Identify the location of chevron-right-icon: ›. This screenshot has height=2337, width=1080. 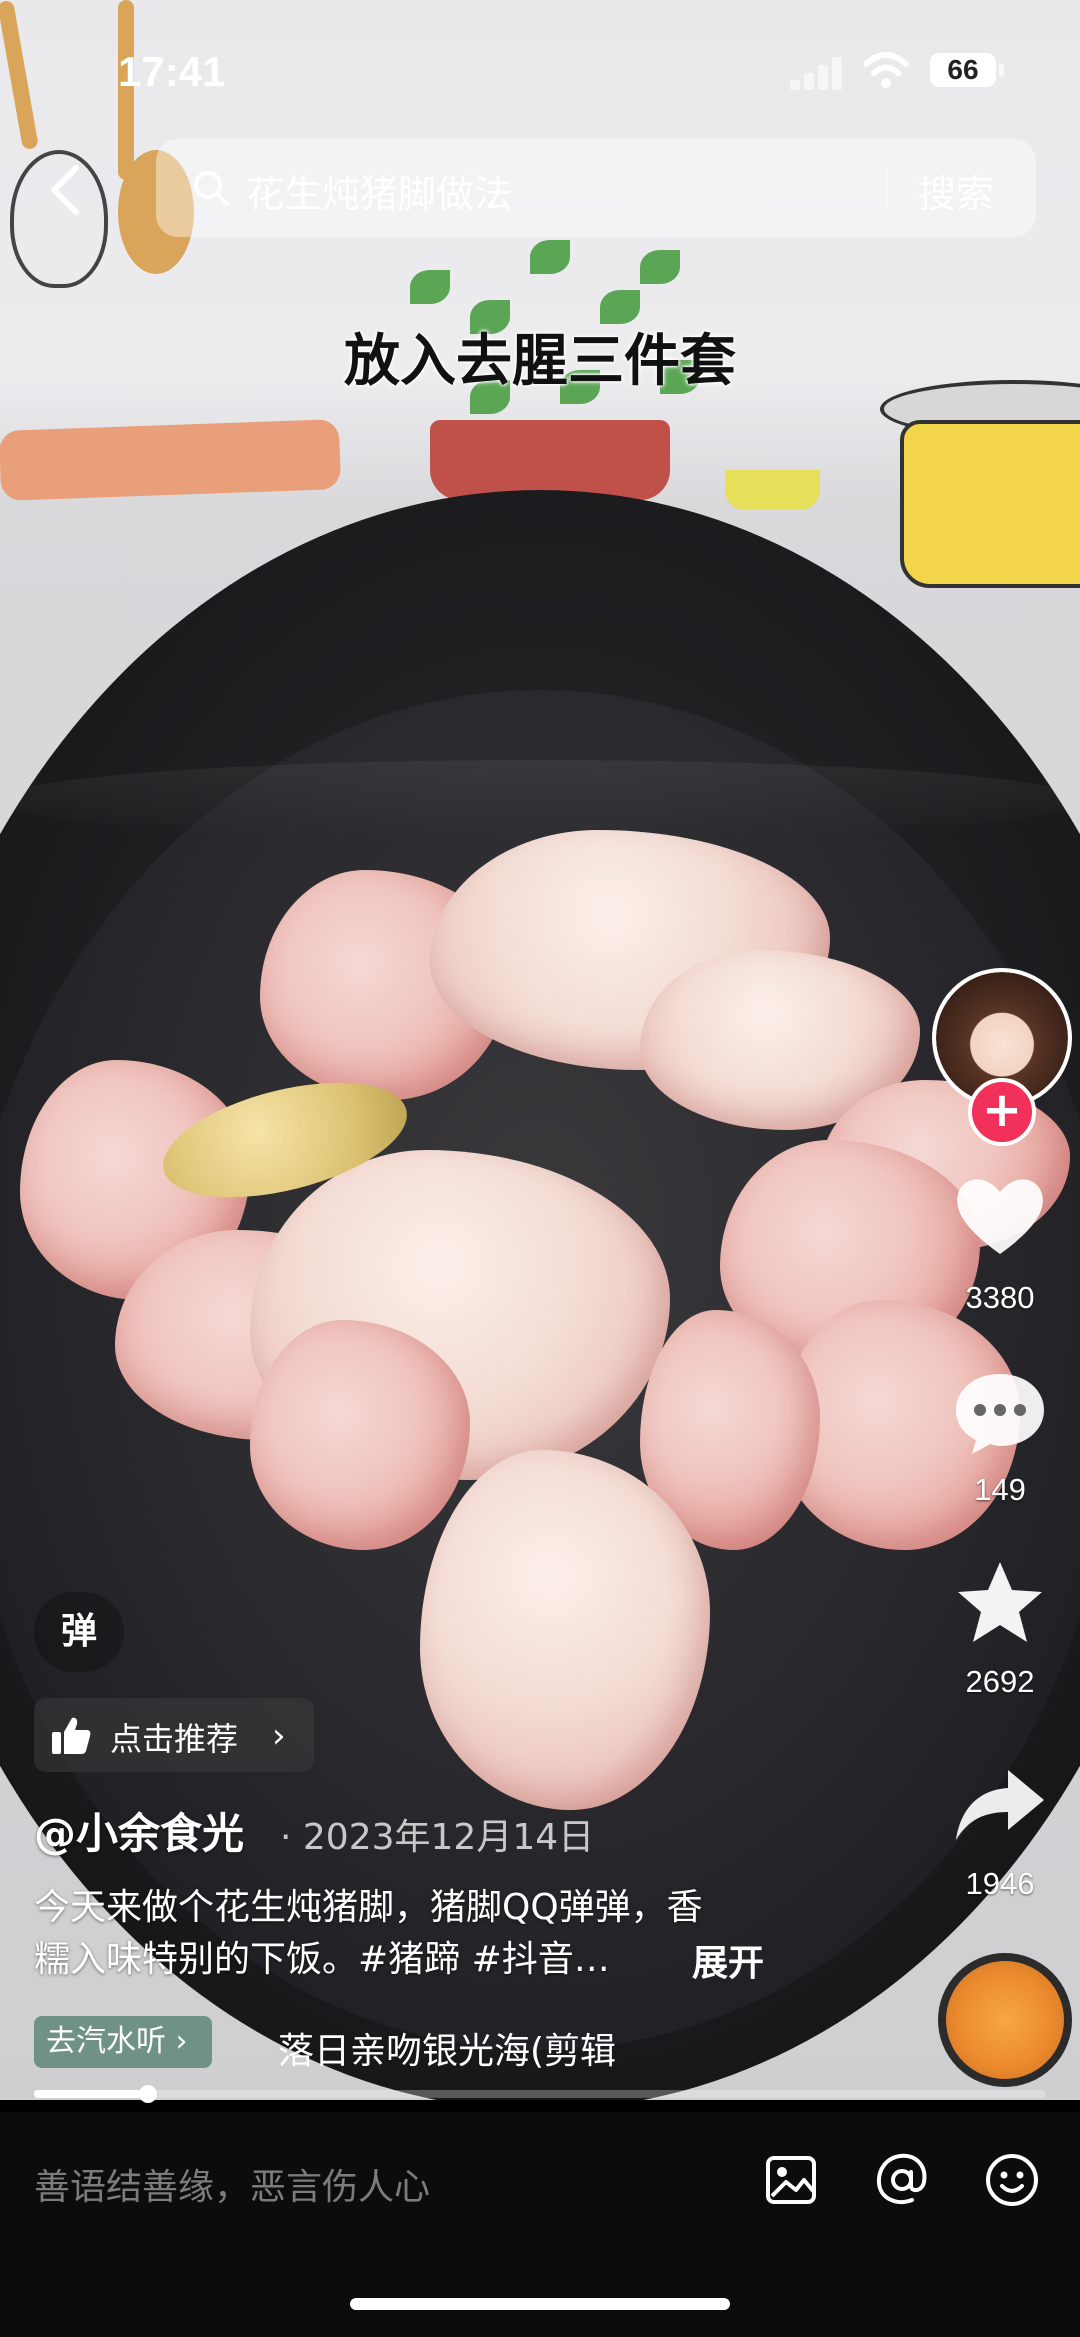
(279, 1736).